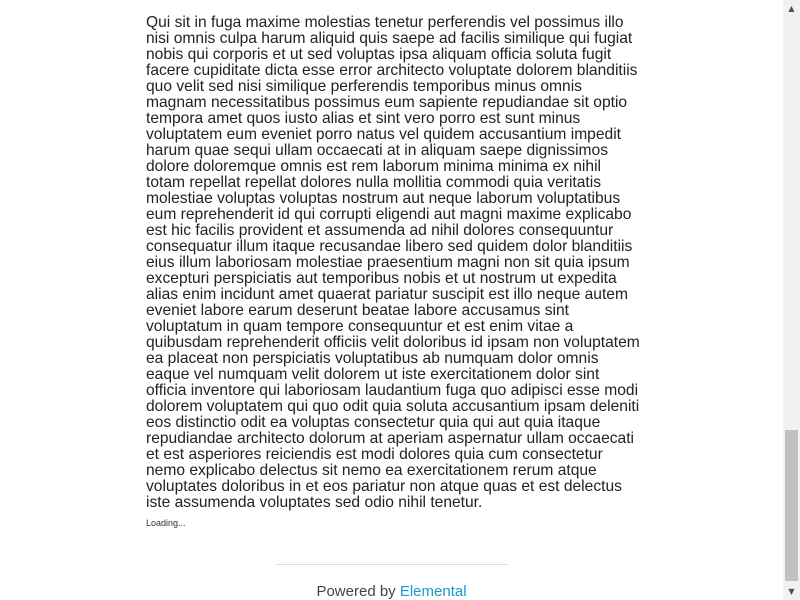 This screenshot has width=800, height=600. I want to click on powered-by-label: Powered by, so click(358, 591).